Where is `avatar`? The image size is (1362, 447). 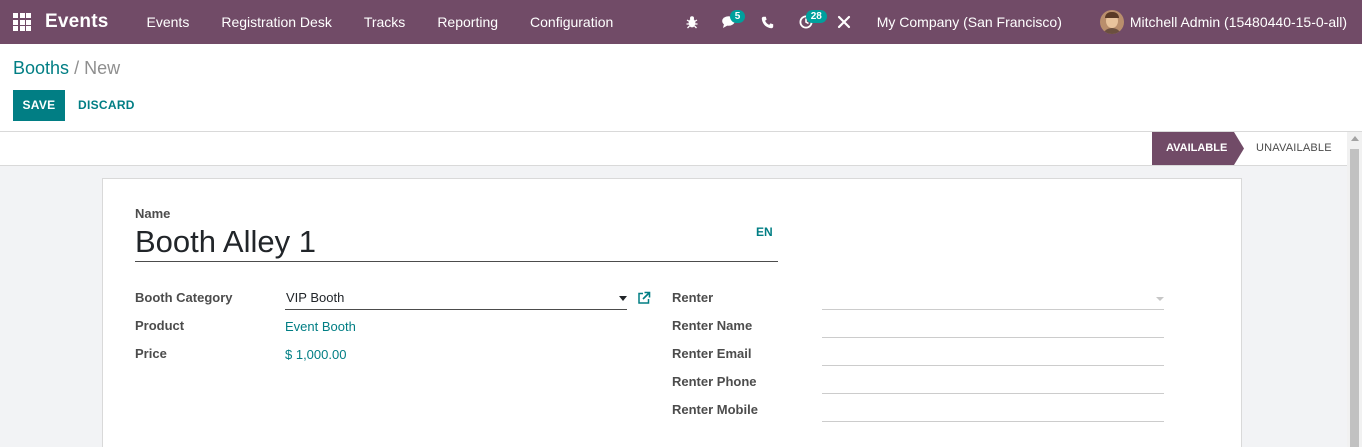 avatar is located at coordinates (1111, 22).